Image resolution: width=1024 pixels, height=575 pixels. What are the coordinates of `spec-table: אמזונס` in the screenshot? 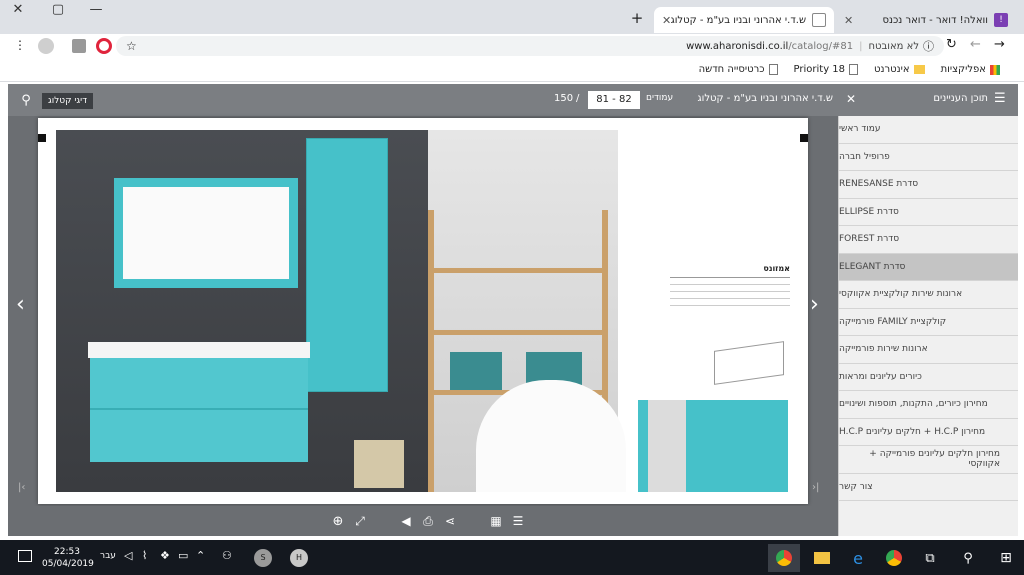 It's located at (730, 304).